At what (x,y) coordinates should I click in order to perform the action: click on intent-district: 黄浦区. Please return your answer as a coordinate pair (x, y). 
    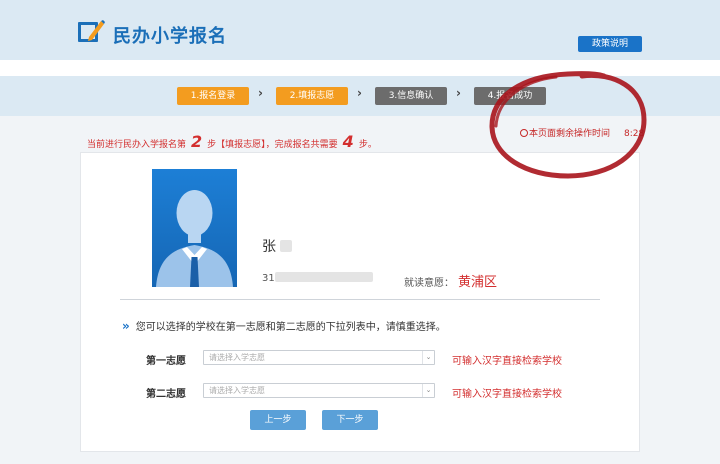
    Looking at the image, I should click on (478, 282).